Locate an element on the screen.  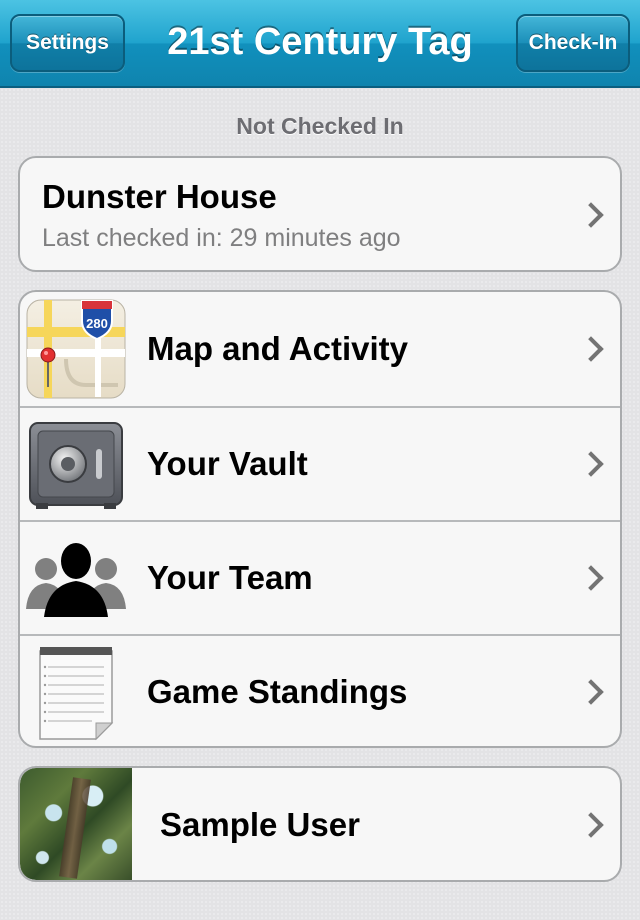
navigation-bar: Settings 21st Century Tag Check-In is located at coordinates (320, 44).